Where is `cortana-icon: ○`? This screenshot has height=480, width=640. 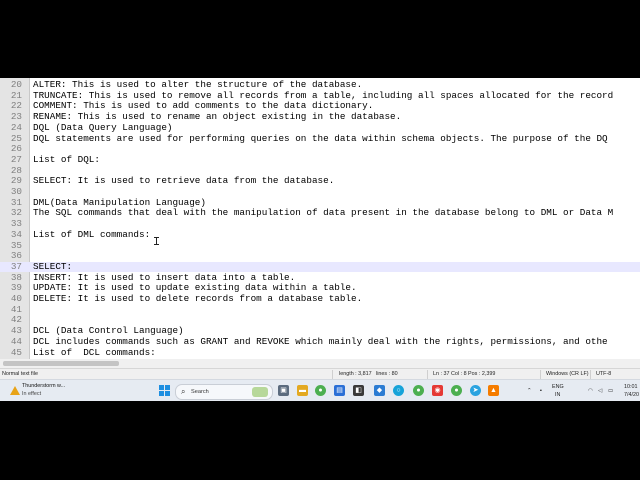 cortana-icon: ○ is located at coordinates (398, 390).